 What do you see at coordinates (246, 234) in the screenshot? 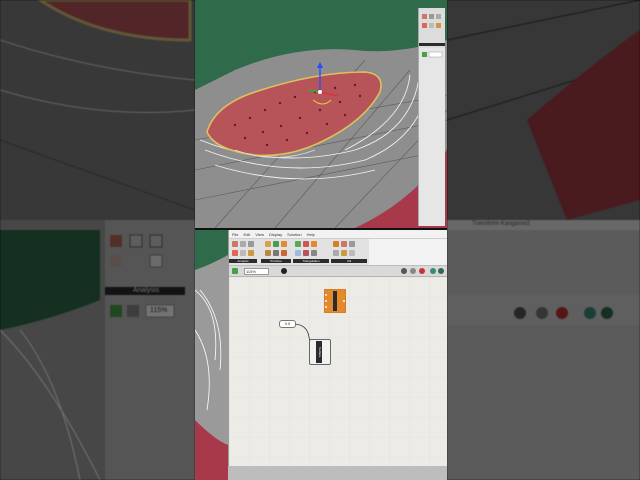
I see `menu-edit: Edit` at bounding box center [246, 234].